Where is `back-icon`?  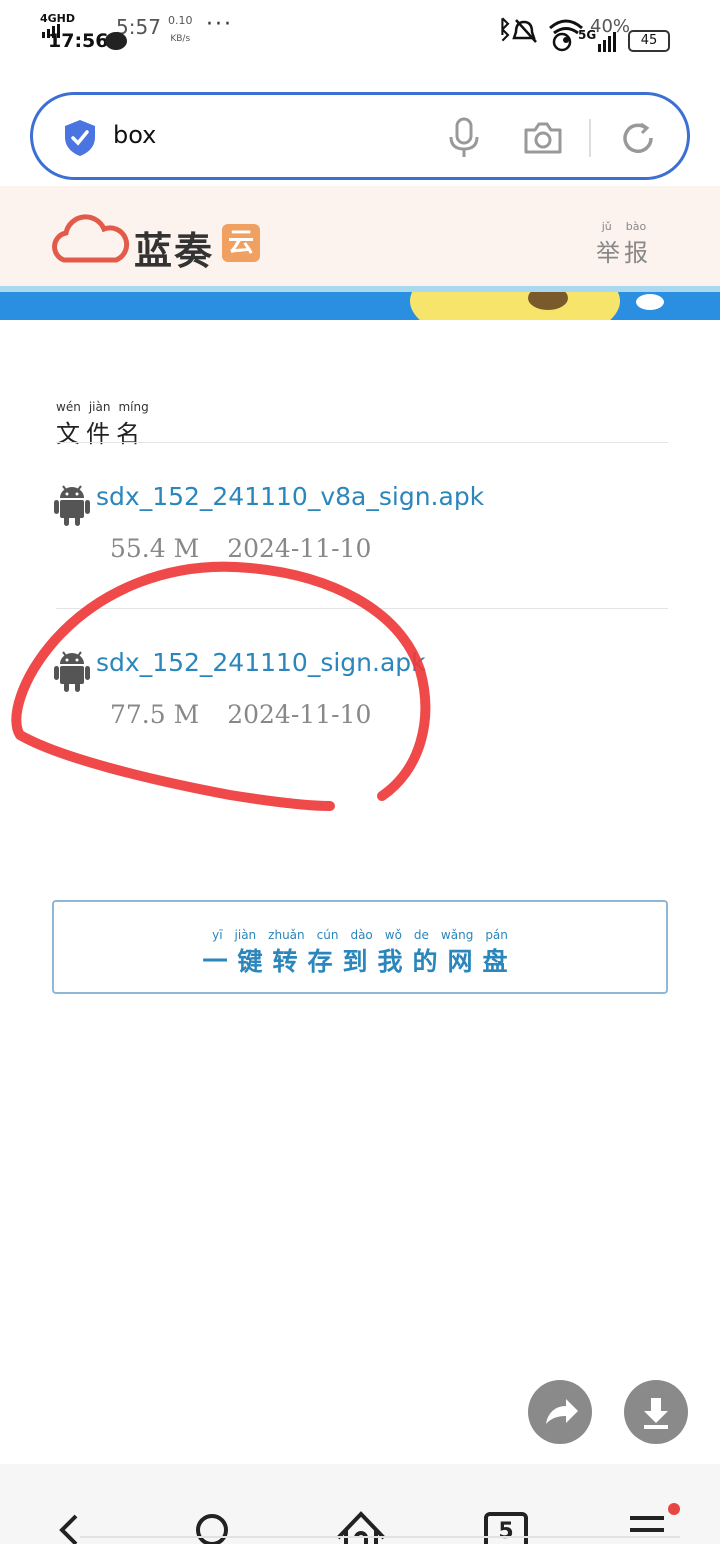 back-icon is located at coordinates (69, 1528).